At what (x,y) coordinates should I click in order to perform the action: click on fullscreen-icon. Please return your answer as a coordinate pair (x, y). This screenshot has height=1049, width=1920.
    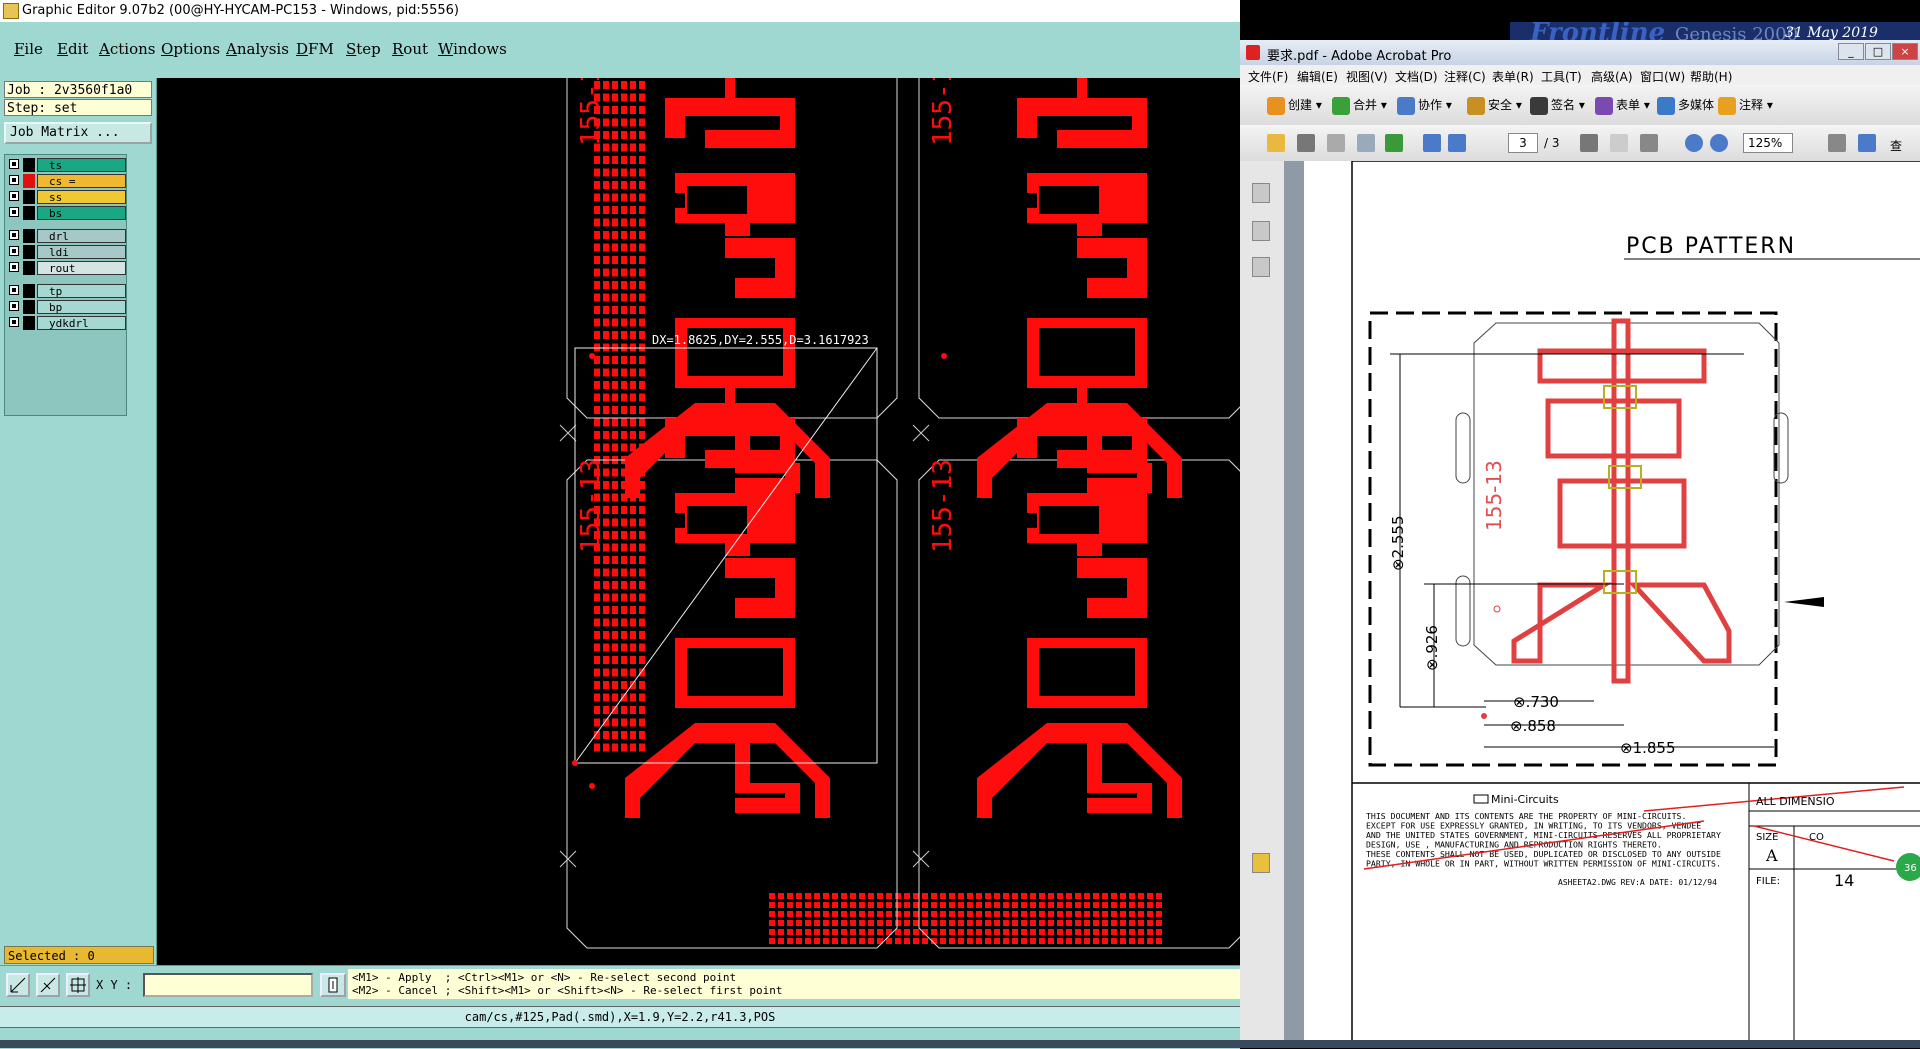
    Looking at the image, I should click on (1867, 143).